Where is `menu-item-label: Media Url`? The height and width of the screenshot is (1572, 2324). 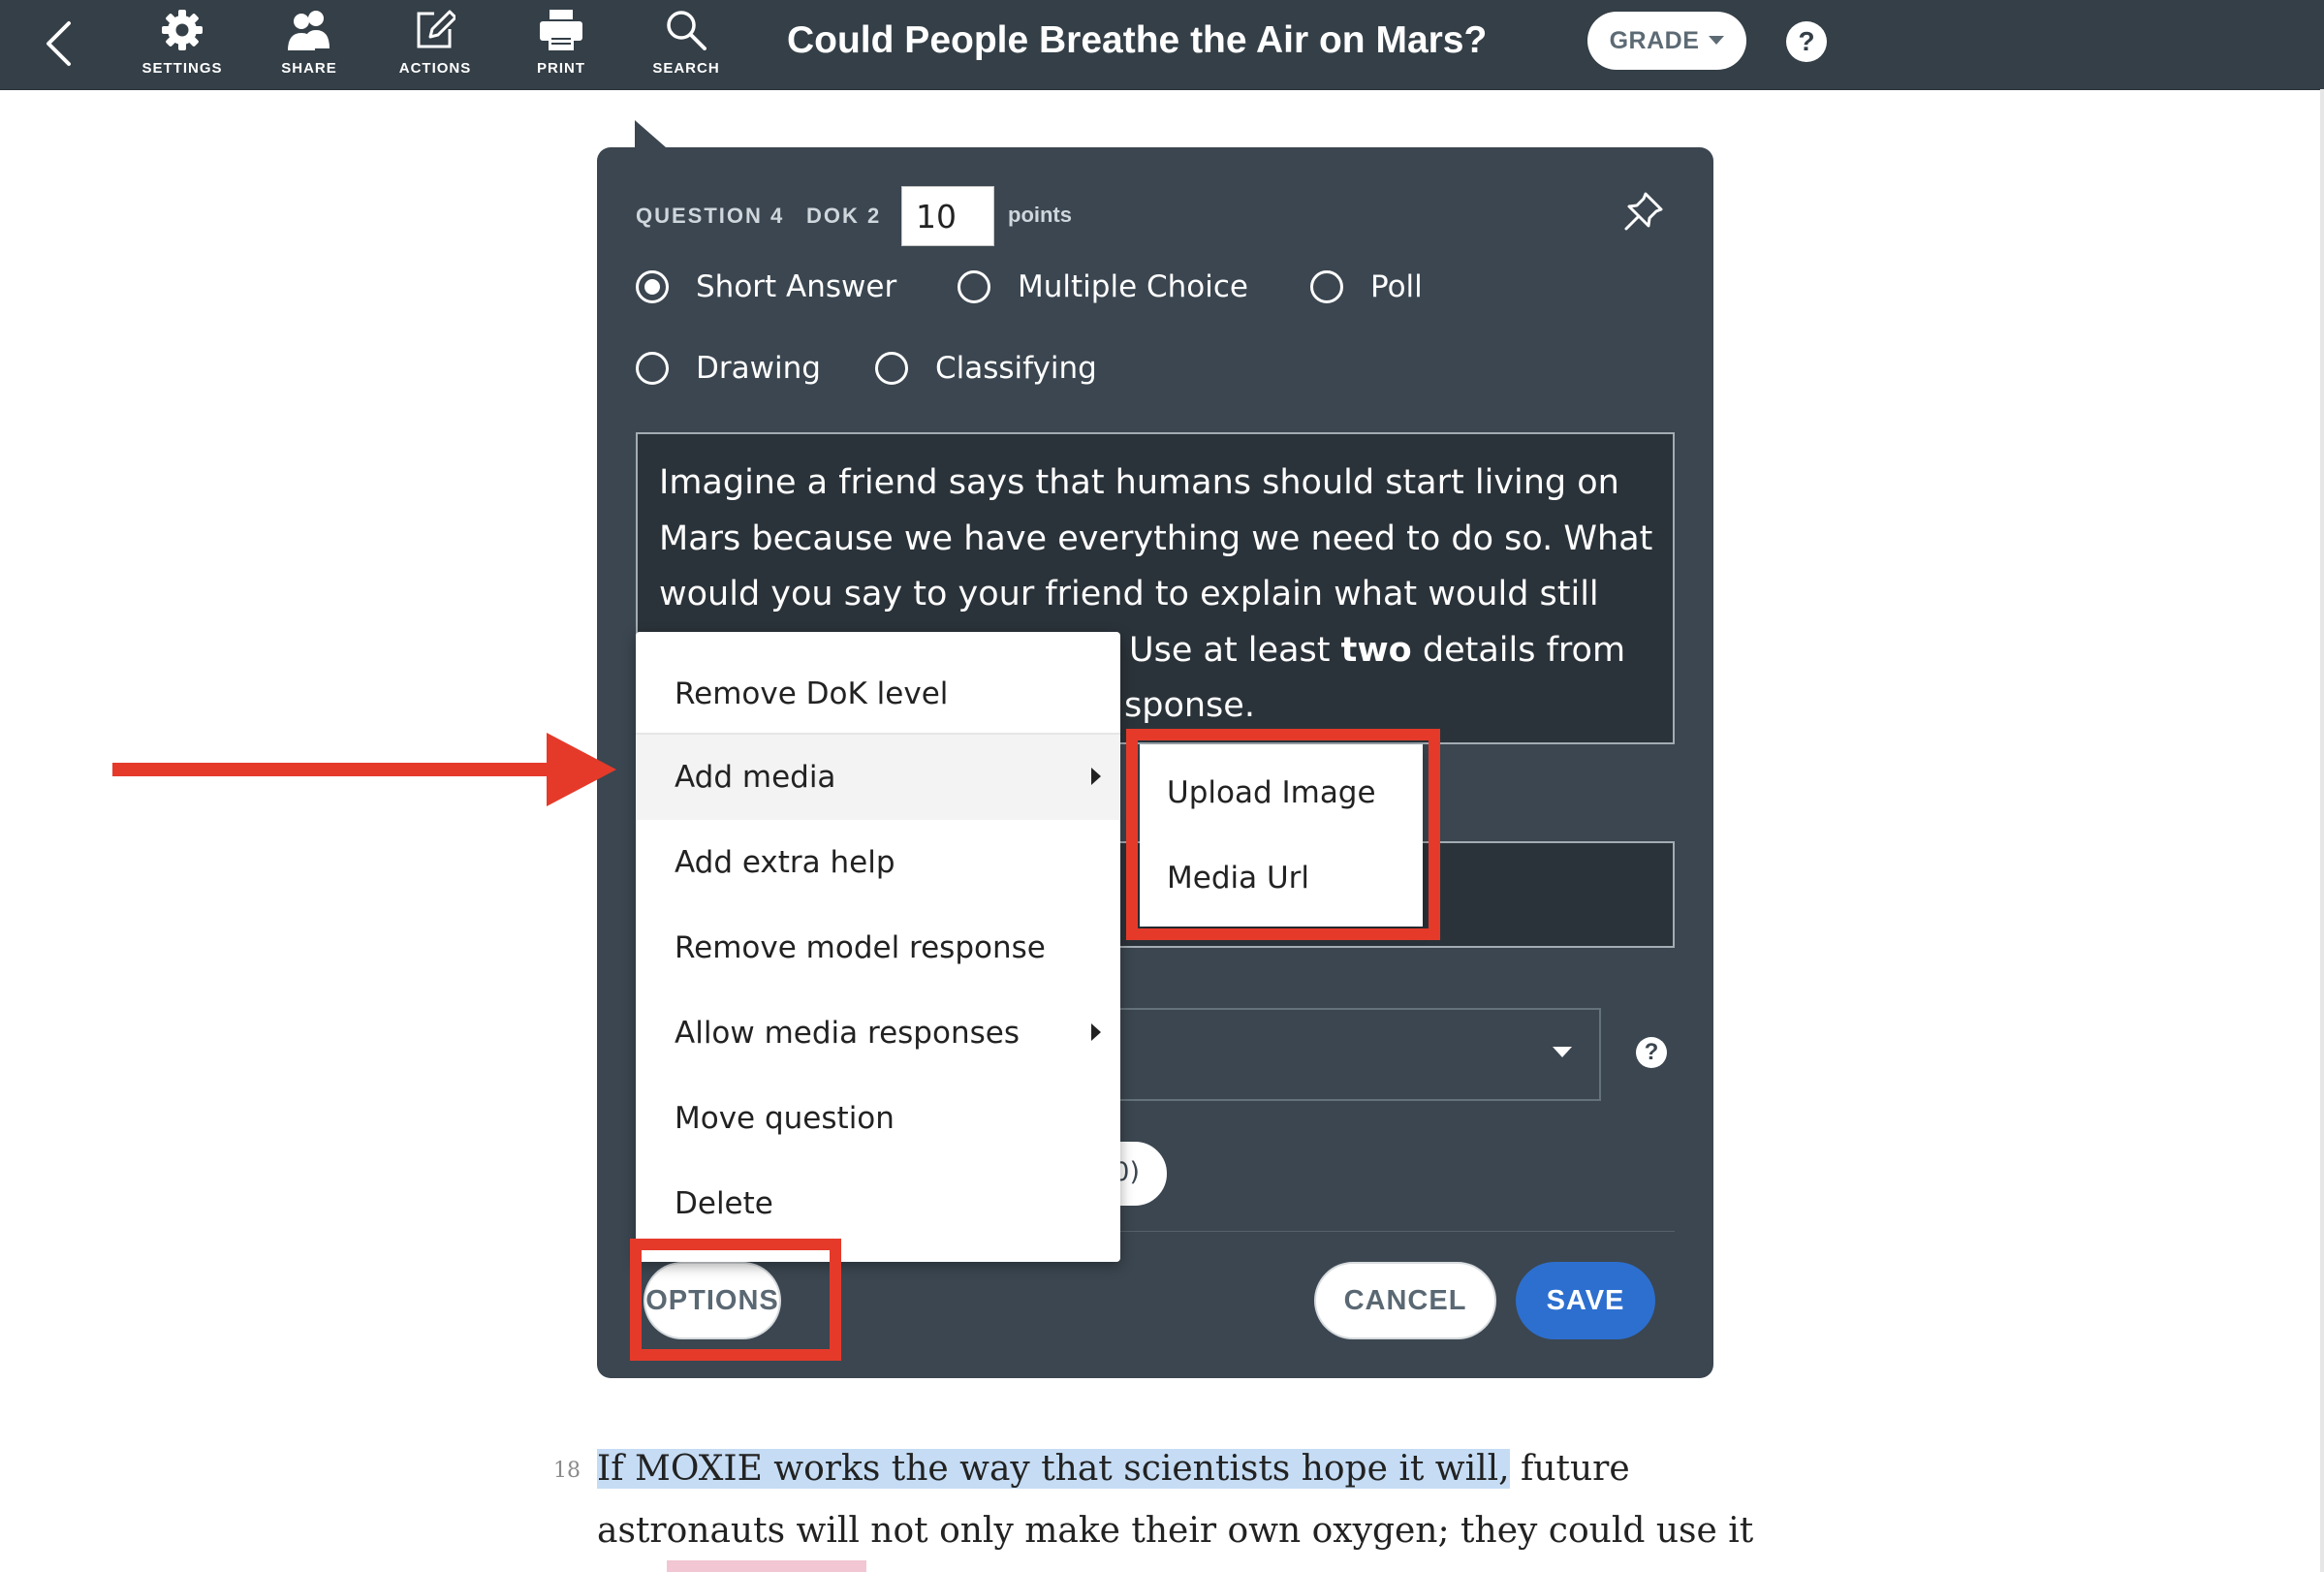
menu-item-label: Media Url is located at coordinates (1238, 878).